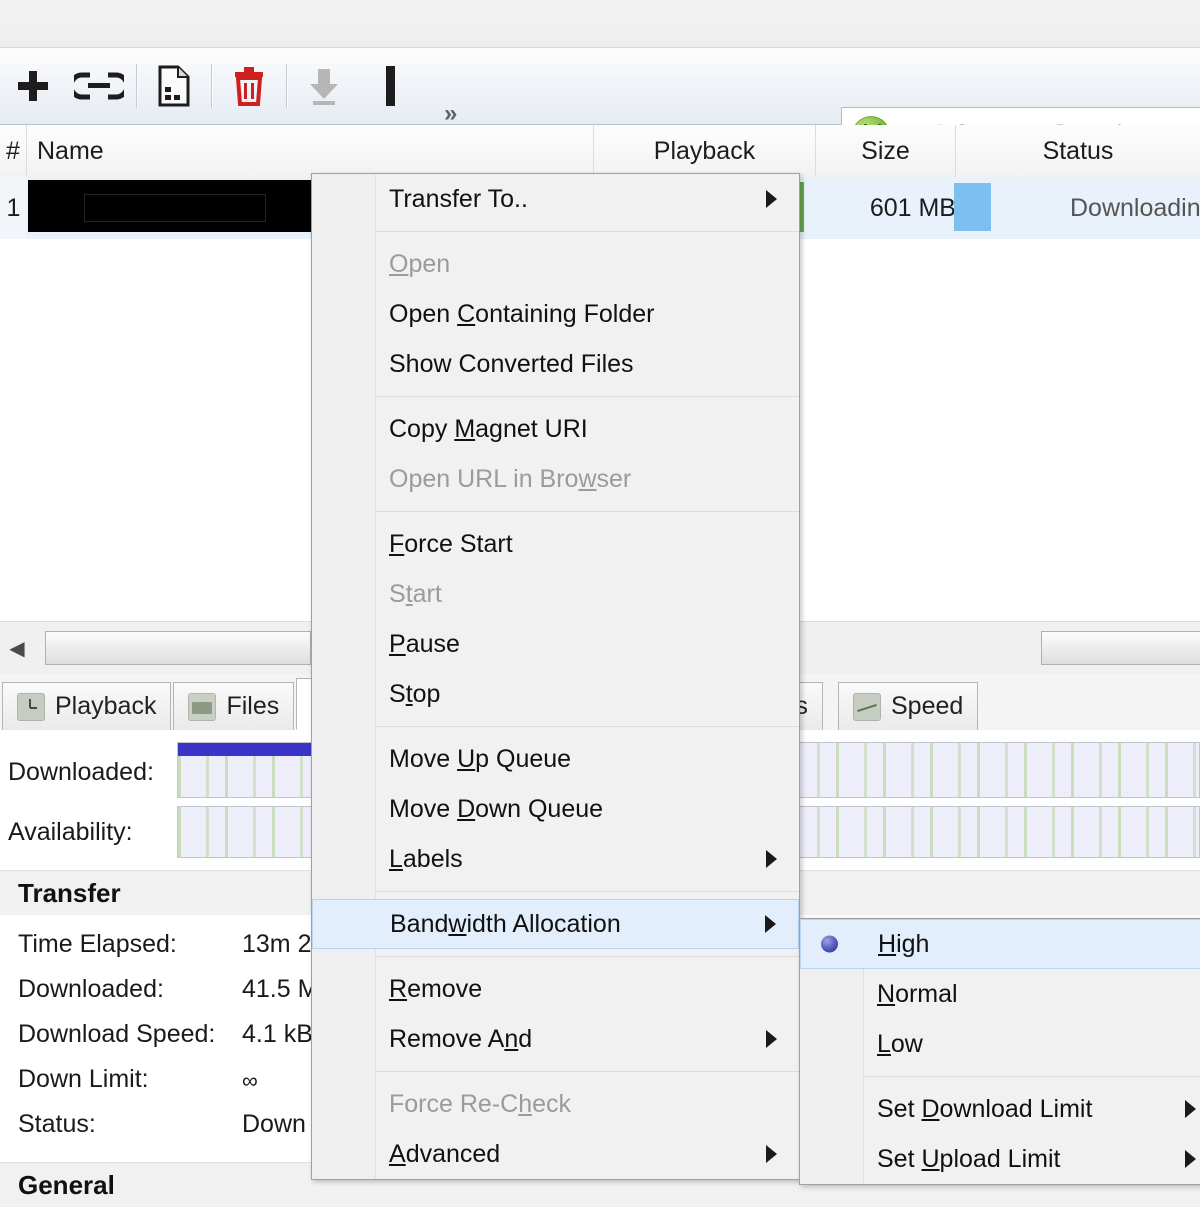  Describe the element at coordinates (867, 706) in the screenshot. I see `graph-icon` at that location.